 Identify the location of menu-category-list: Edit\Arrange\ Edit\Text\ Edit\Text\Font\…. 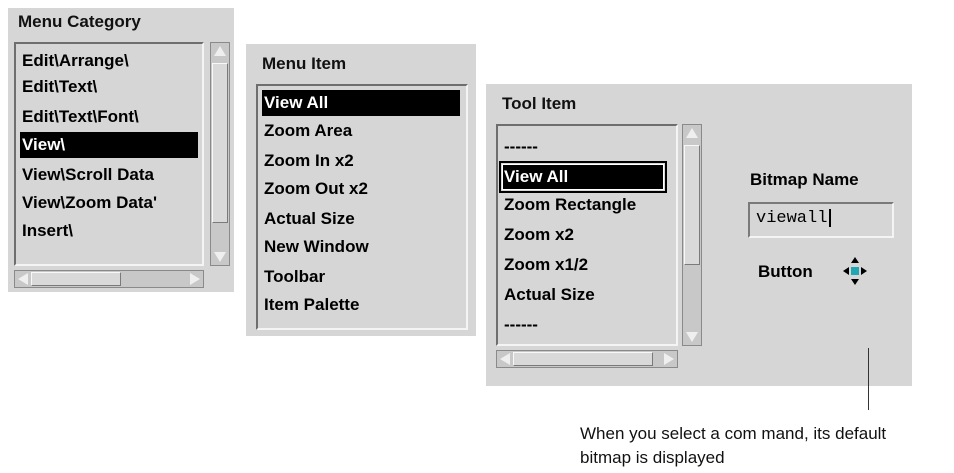
(109, 154).